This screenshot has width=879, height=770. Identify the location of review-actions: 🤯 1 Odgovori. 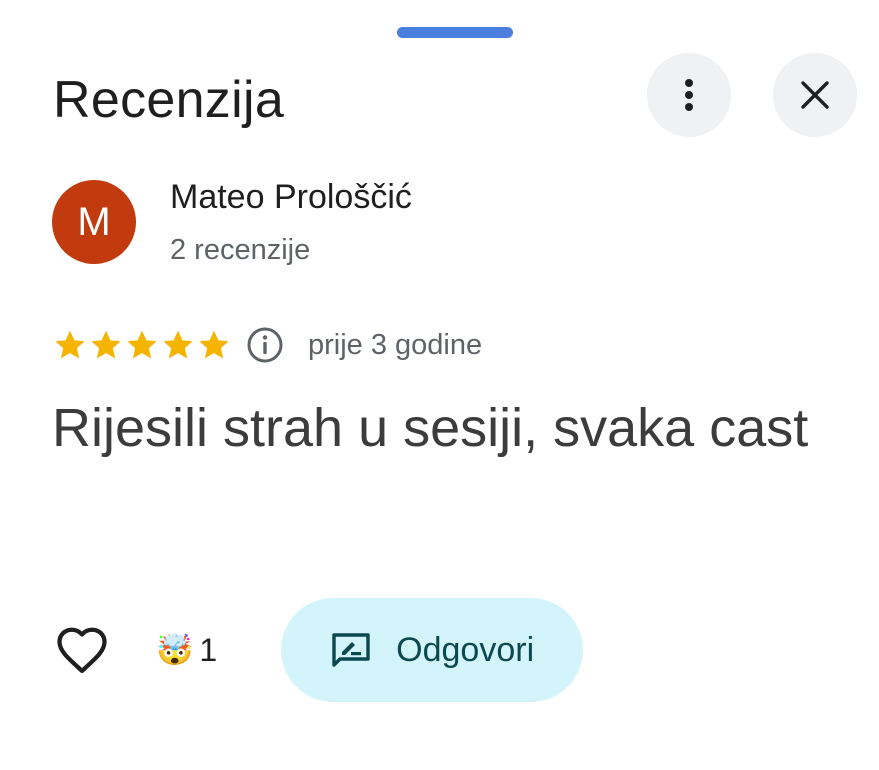
(318, 650).